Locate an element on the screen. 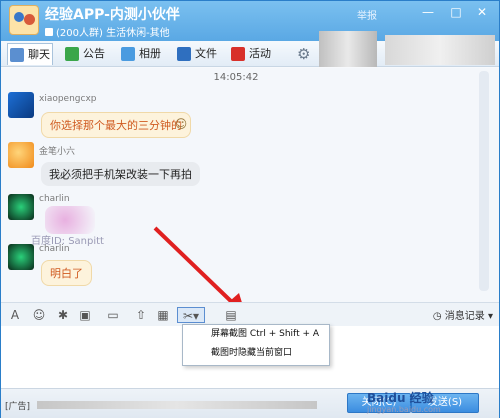 This screenshot has height=419, width=500. emoji-icon: ☺ is located at coordinates (39, 315).